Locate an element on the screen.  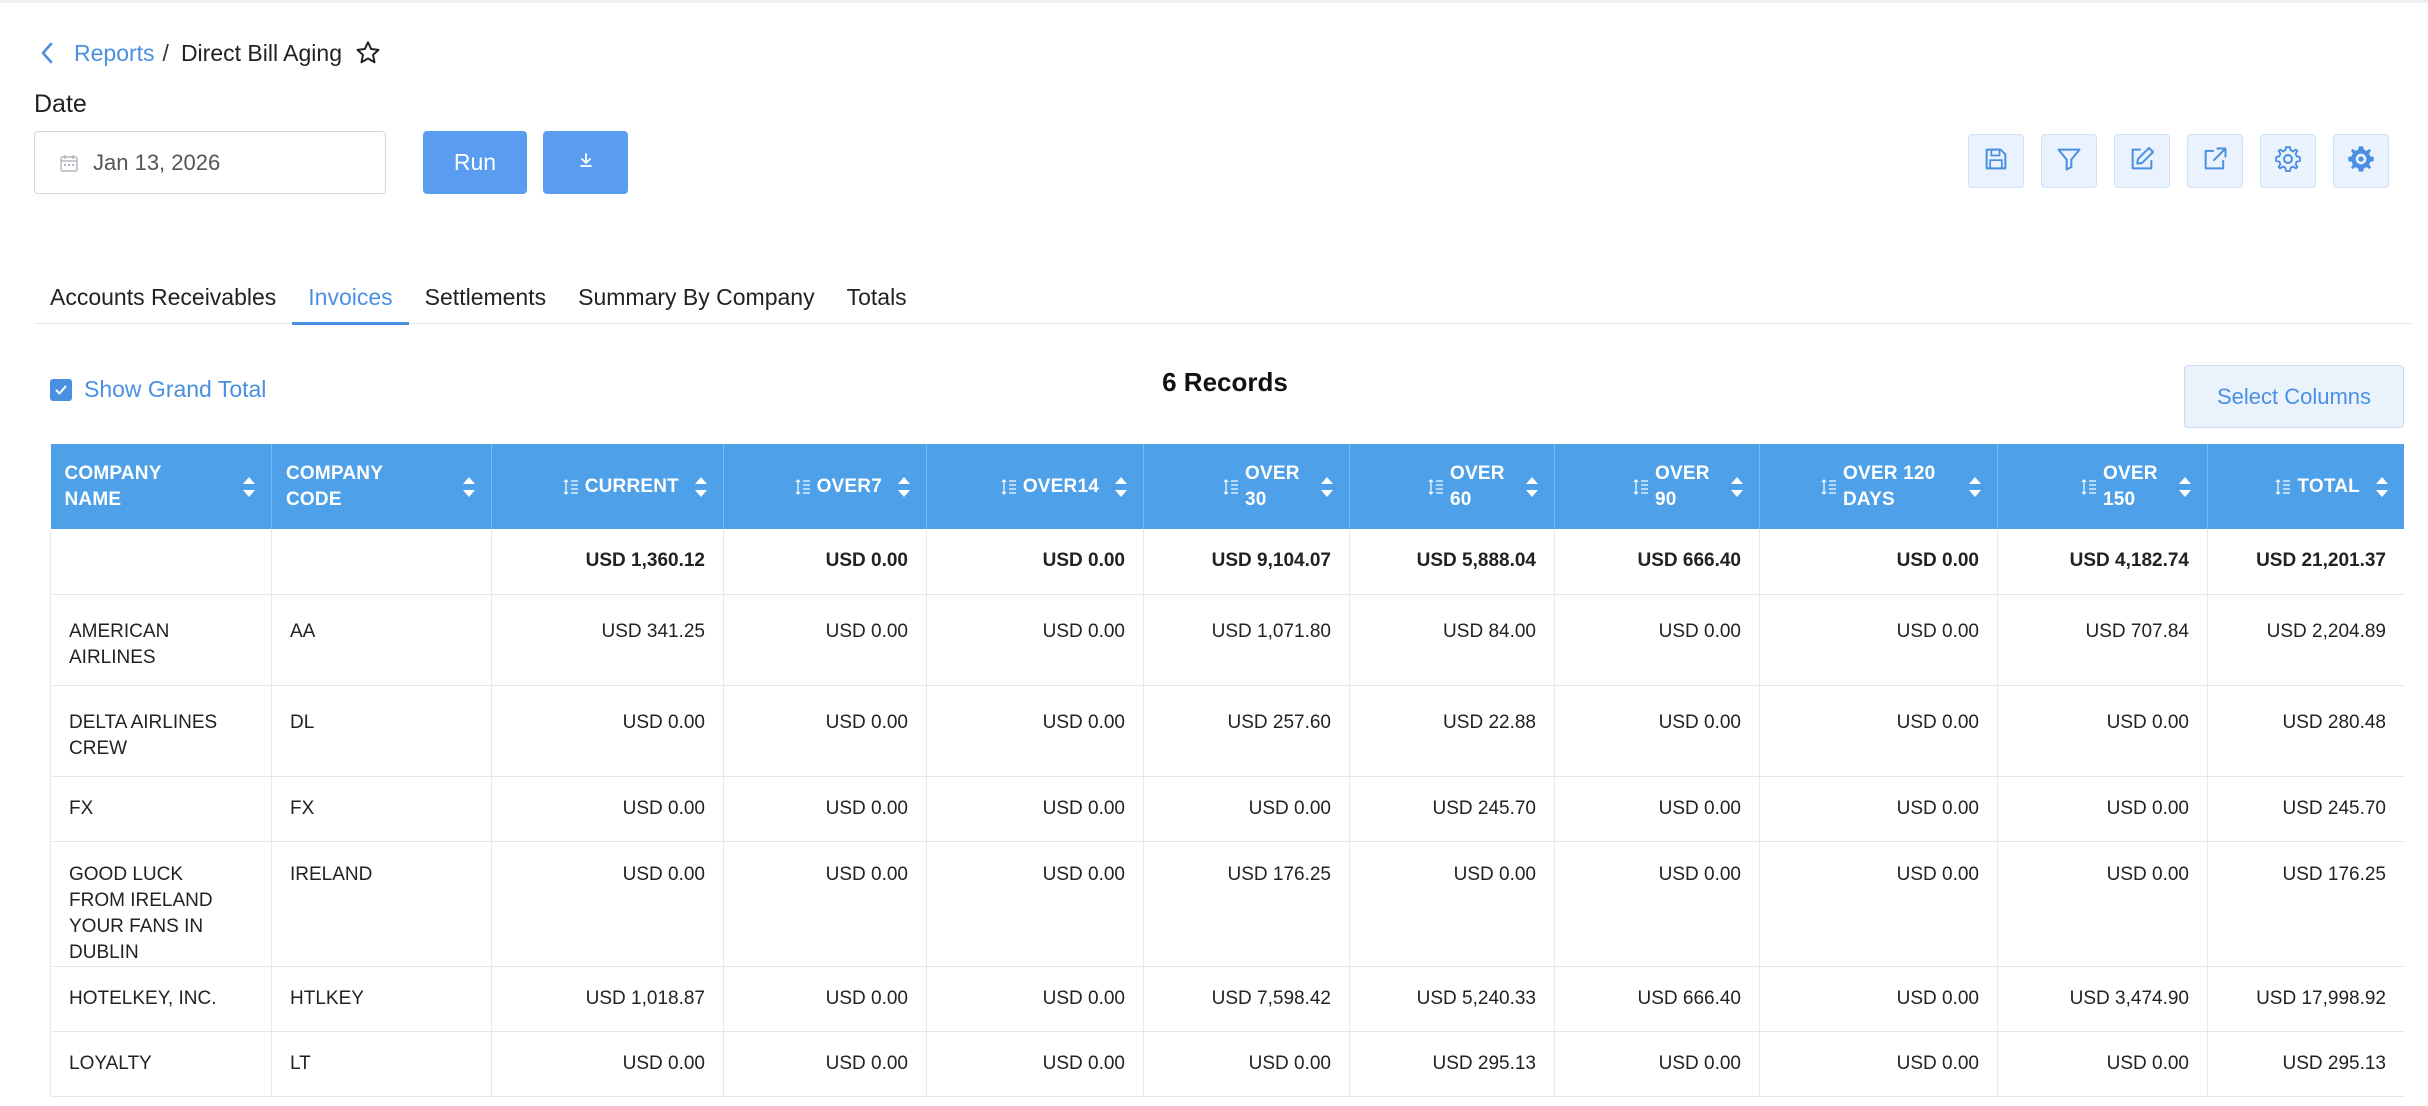
star-icon is located at coordinates (369, 53).